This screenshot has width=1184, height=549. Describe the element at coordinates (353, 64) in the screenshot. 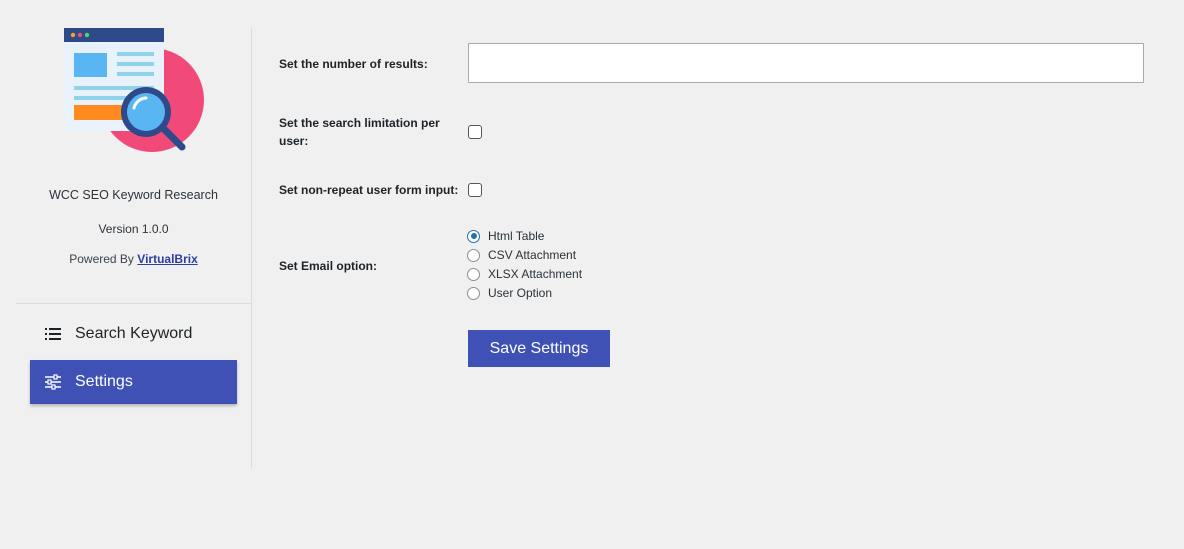

I see `results-label: Set the number of results:` at that location.